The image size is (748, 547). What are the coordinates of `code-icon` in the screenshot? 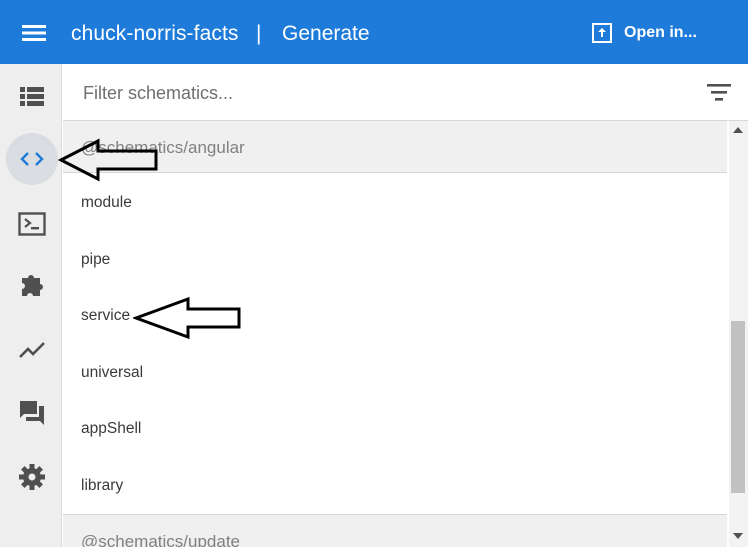 It's located at (32, 159).